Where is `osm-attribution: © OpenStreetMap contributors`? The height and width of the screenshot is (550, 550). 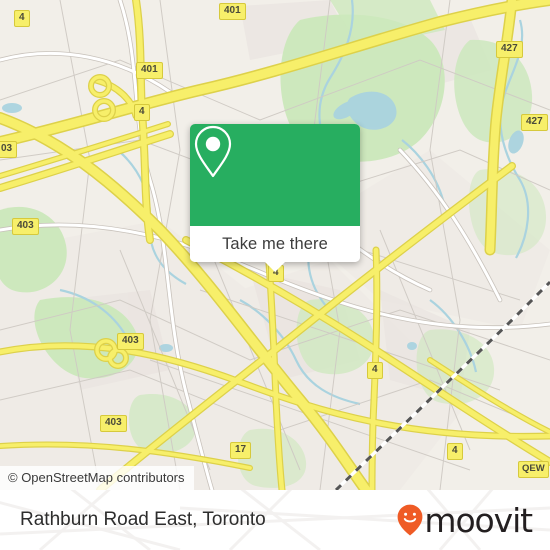 osm-attribution: © OpenStreetMap contributors is located at coordinates (97, 478).